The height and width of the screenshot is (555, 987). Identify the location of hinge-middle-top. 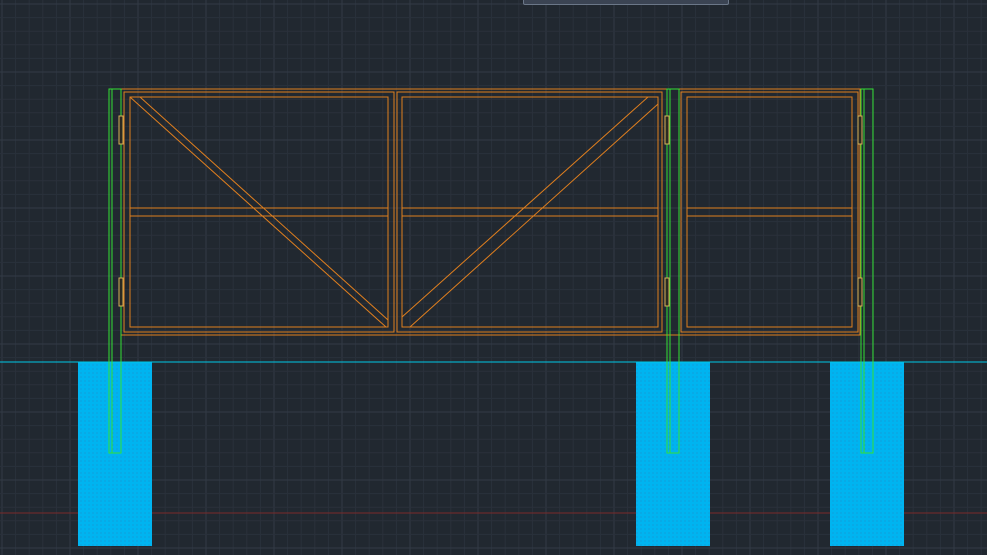
(667, 130).